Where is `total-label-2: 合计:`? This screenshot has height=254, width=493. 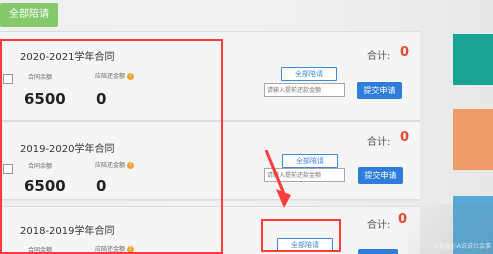 total-label-2: 合计: is located at coordinates (379, 142).